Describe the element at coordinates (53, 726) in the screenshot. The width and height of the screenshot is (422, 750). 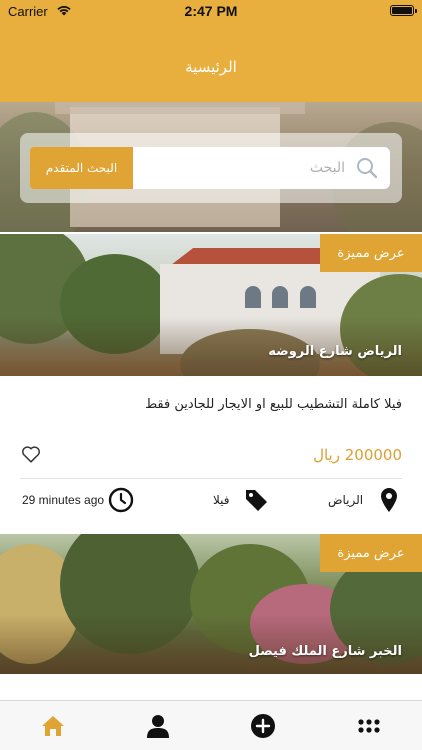
I see `home-icon` at that location.